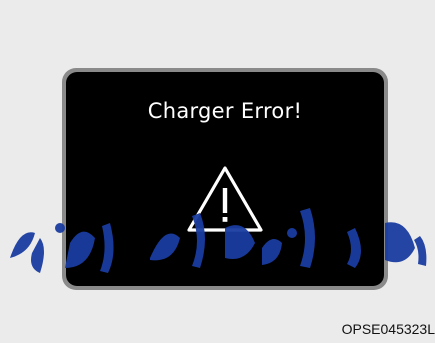  Describe the element at coordinates (388, 329) in the screenshot. I see `figure-code: OPSE045323L` at that location.